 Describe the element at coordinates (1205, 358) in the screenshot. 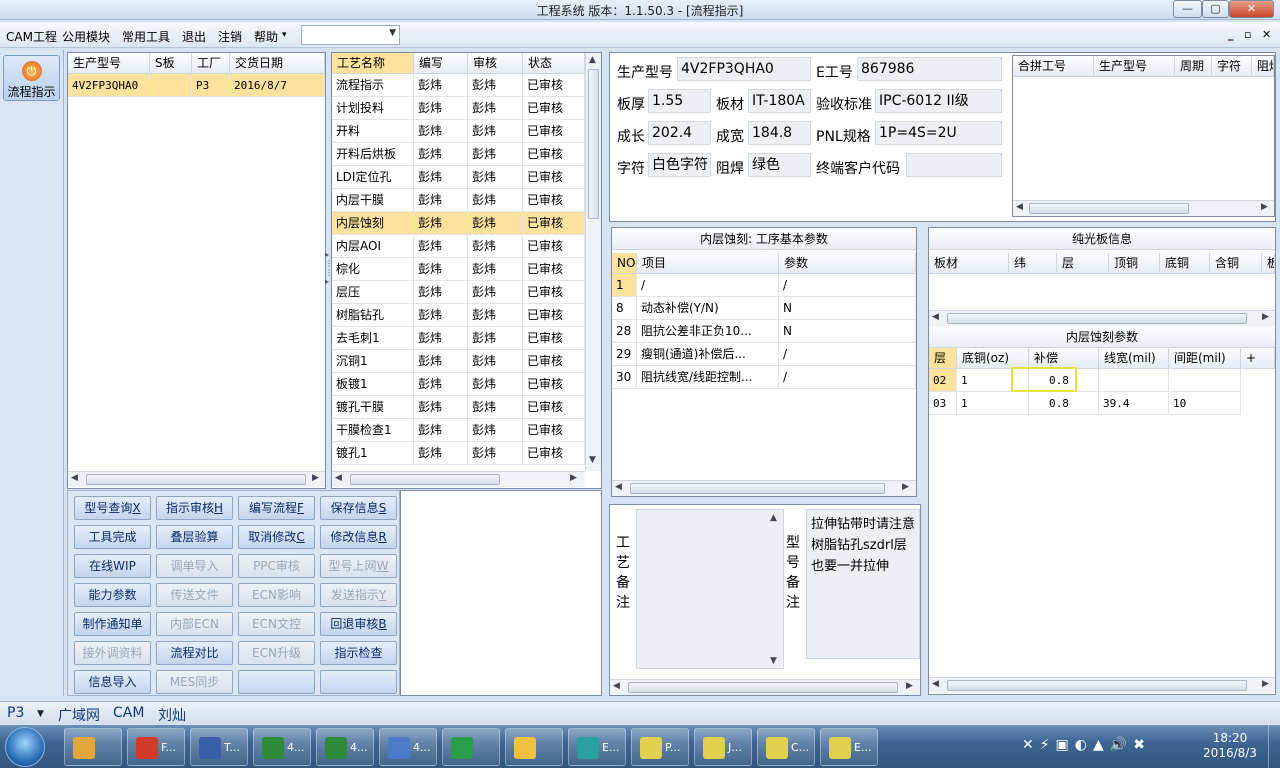

I see `col-spacing: 间距(mil)` at that location.